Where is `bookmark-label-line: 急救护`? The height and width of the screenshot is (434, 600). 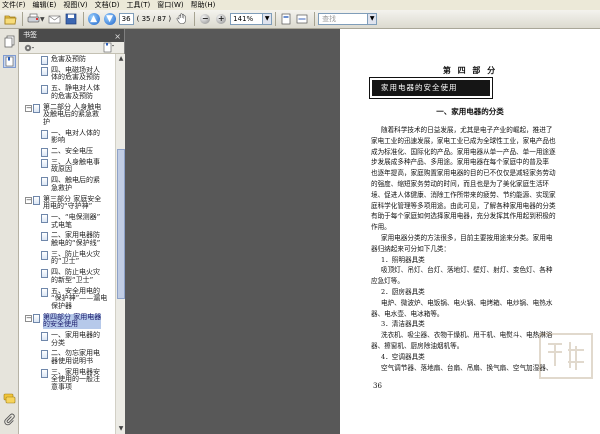 bookmark-label-line: 急救护 is located at coordinates (61, 187).